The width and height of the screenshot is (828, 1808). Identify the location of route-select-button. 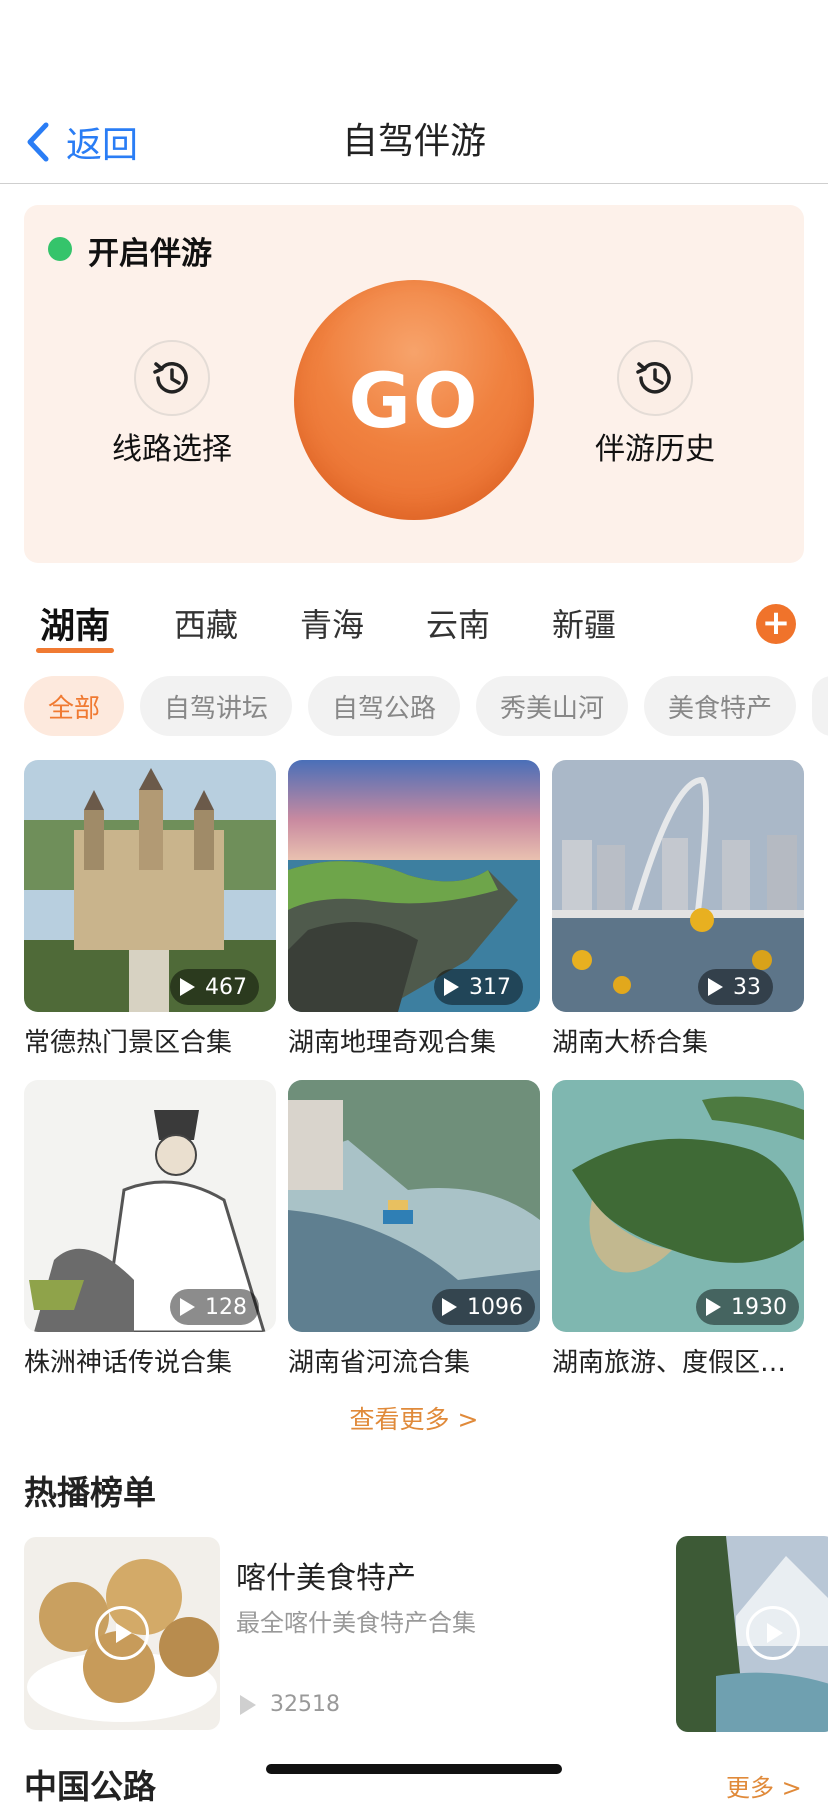
(172, 378).